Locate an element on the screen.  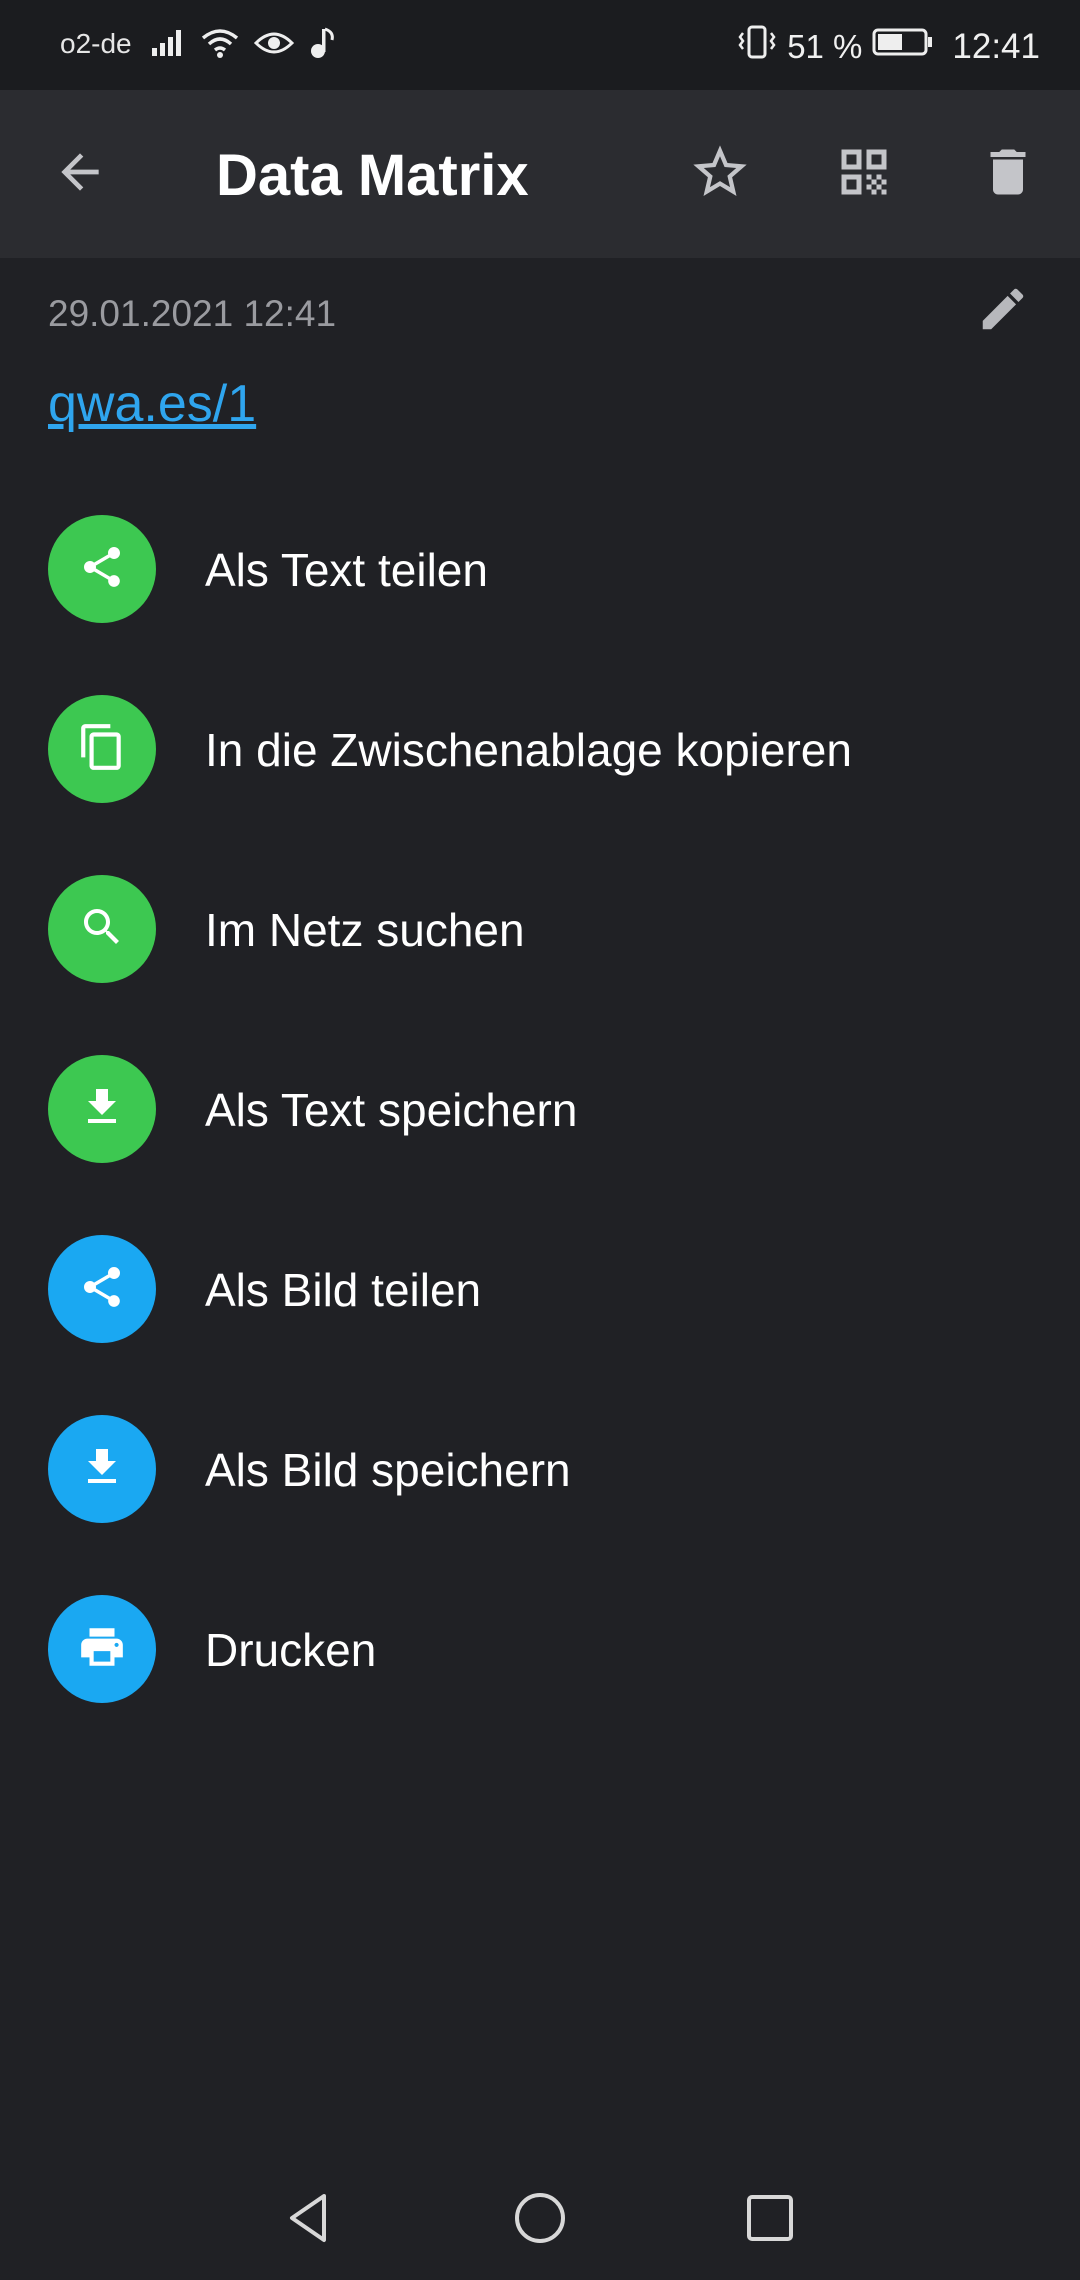
wifi-icon is located at coordinates (220, 45).